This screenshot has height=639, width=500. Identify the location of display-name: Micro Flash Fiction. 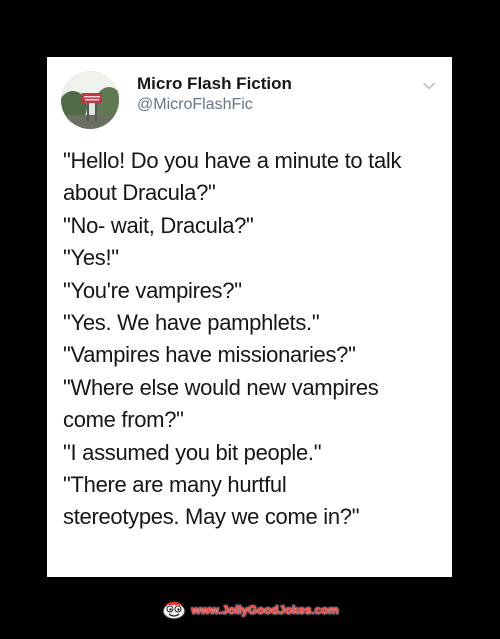
(214, 83).